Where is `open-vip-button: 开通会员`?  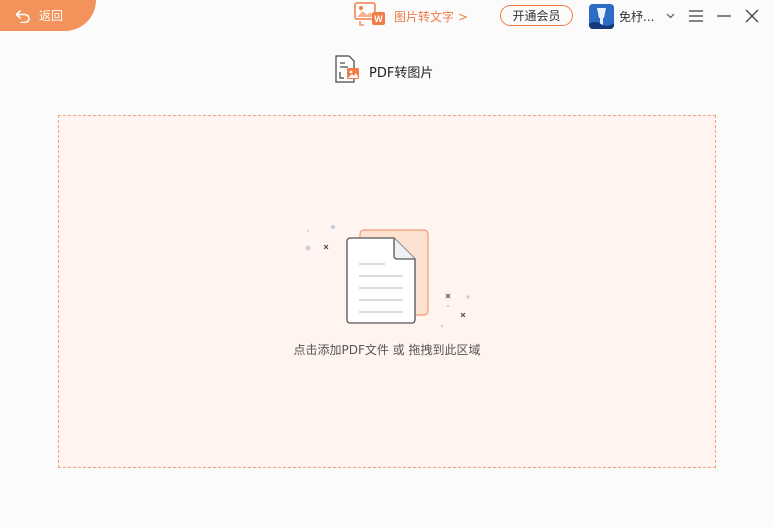
open-vip-button: 开通会员 is located at coordinates (536, 15).